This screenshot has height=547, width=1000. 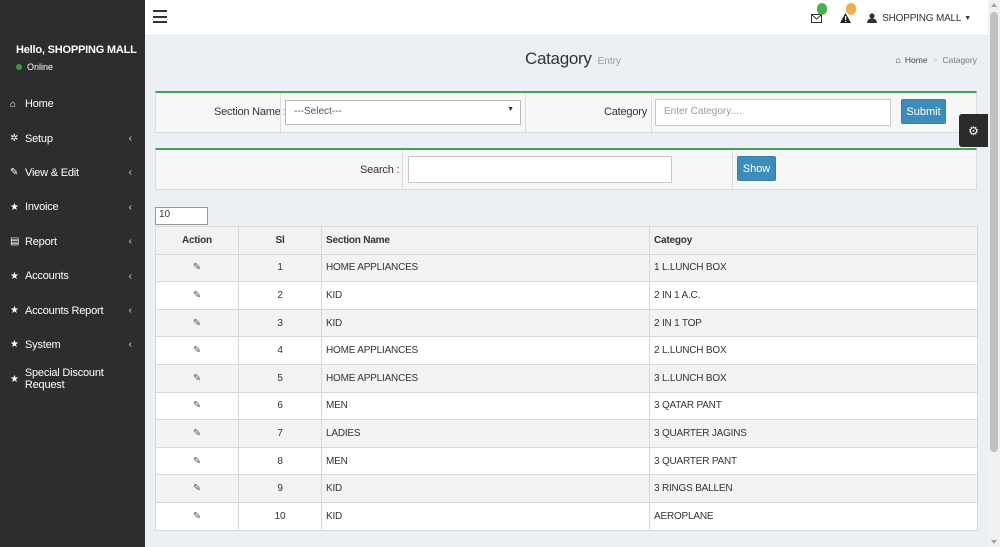 I want to click on online-status-dot, so click(x=19, y=67).